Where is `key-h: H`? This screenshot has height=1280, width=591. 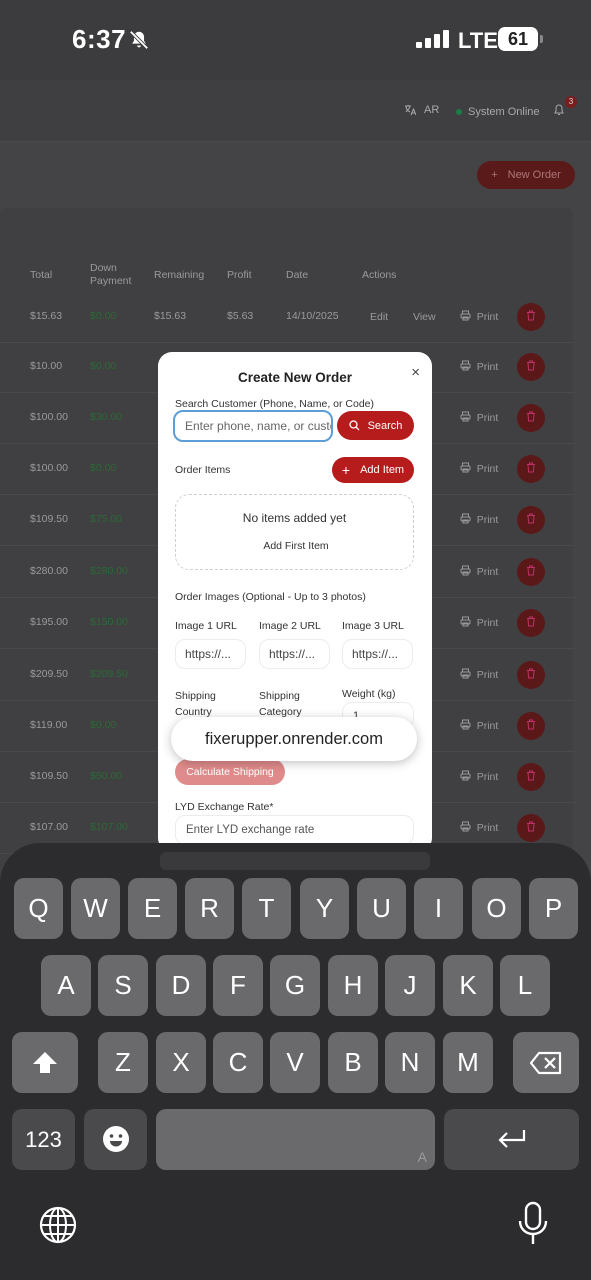 key-h: H is located at coordinates (353, 985).